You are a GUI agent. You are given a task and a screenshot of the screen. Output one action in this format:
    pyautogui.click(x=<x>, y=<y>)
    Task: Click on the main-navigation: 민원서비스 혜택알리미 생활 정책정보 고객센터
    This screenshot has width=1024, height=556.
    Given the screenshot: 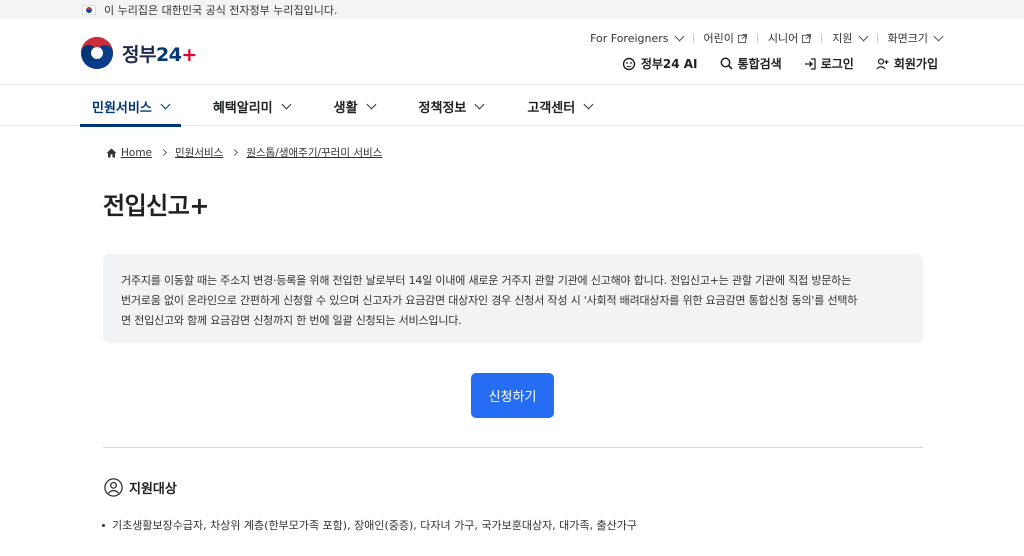 What is the action you would take?
    pyautogui.click(x=512, y=106)
    